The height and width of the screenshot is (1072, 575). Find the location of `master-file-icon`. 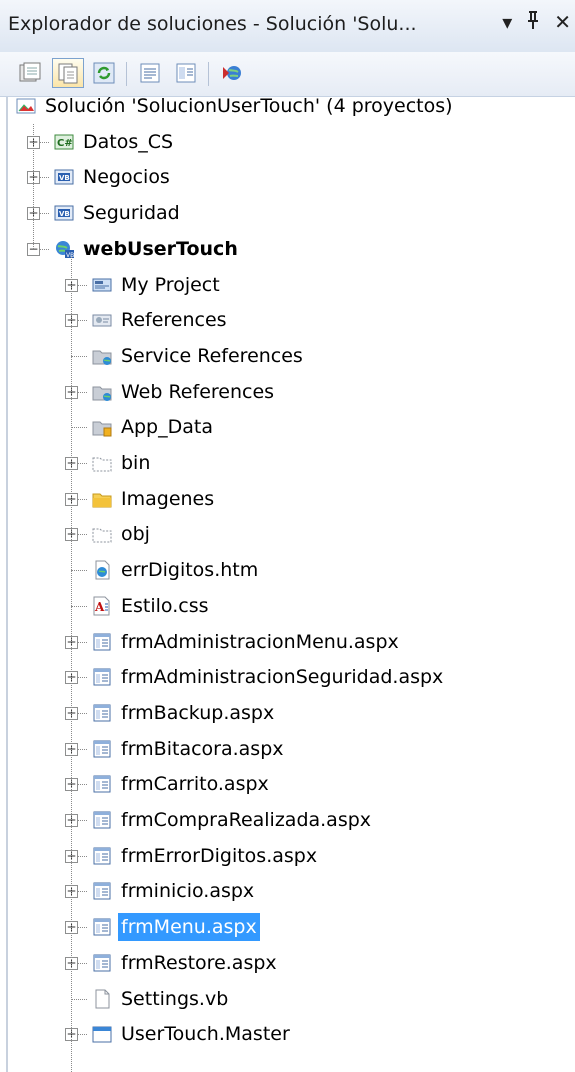

master-file-icon is located at coordinates (102, 1034).